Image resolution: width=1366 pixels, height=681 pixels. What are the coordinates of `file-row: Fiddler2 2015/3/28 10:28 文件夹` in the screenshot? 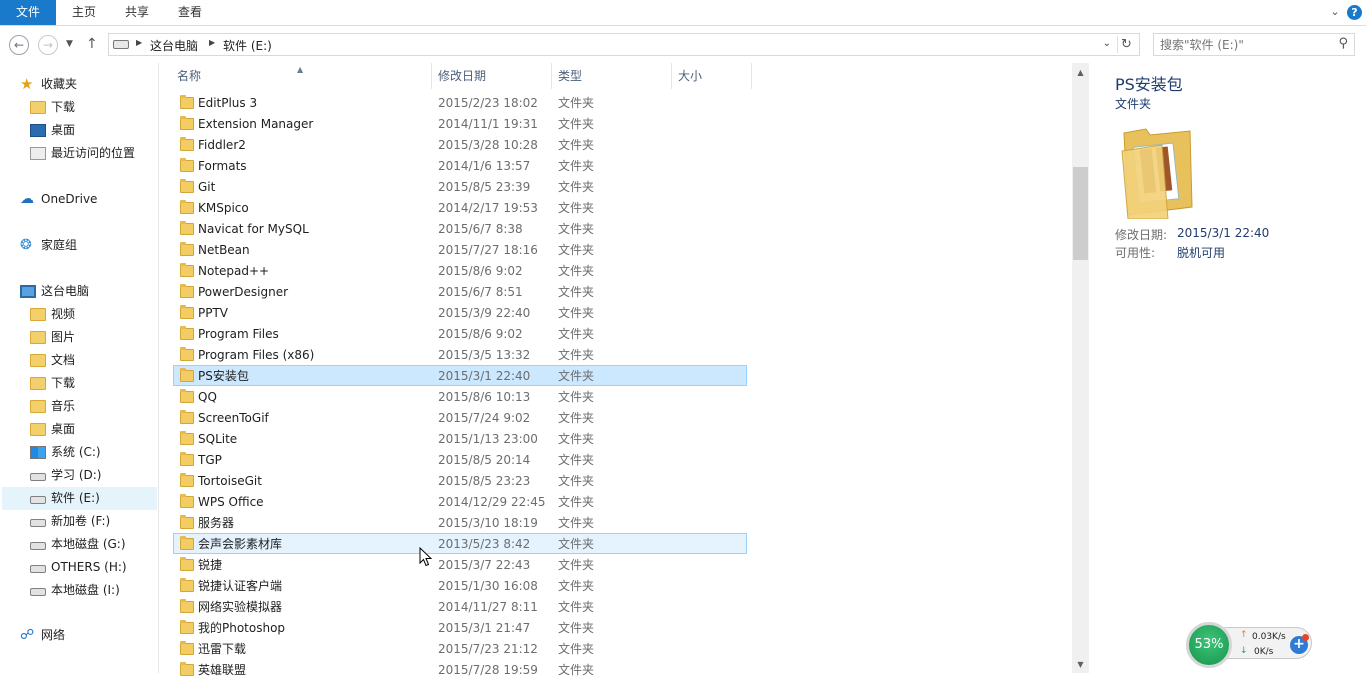 It's located at (460, 144).